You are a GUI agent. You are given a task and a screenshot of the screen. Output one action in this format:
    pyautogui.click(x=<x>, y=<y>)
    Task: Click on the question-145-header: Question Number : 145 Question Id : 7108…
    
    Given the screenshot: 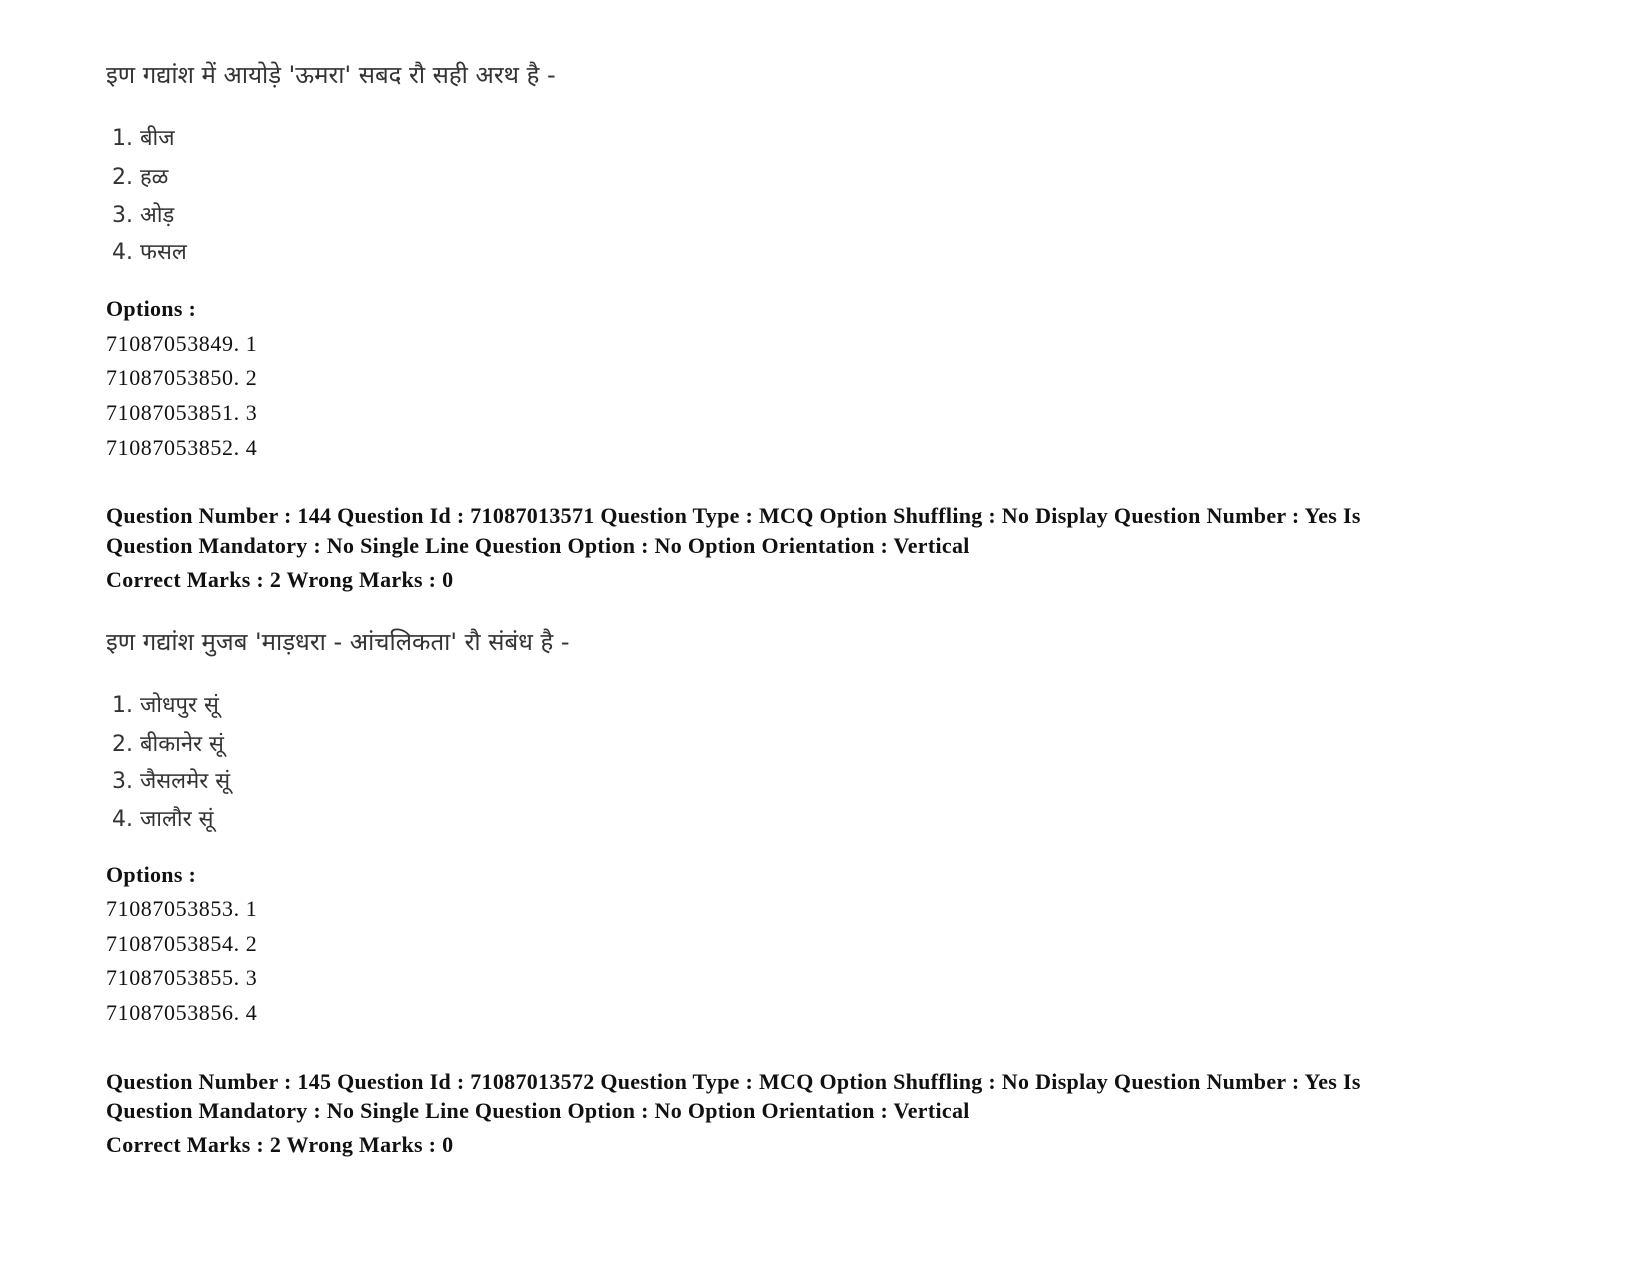 What is the action you would take?
    pyautogui.click(x=733, y=1081)
    